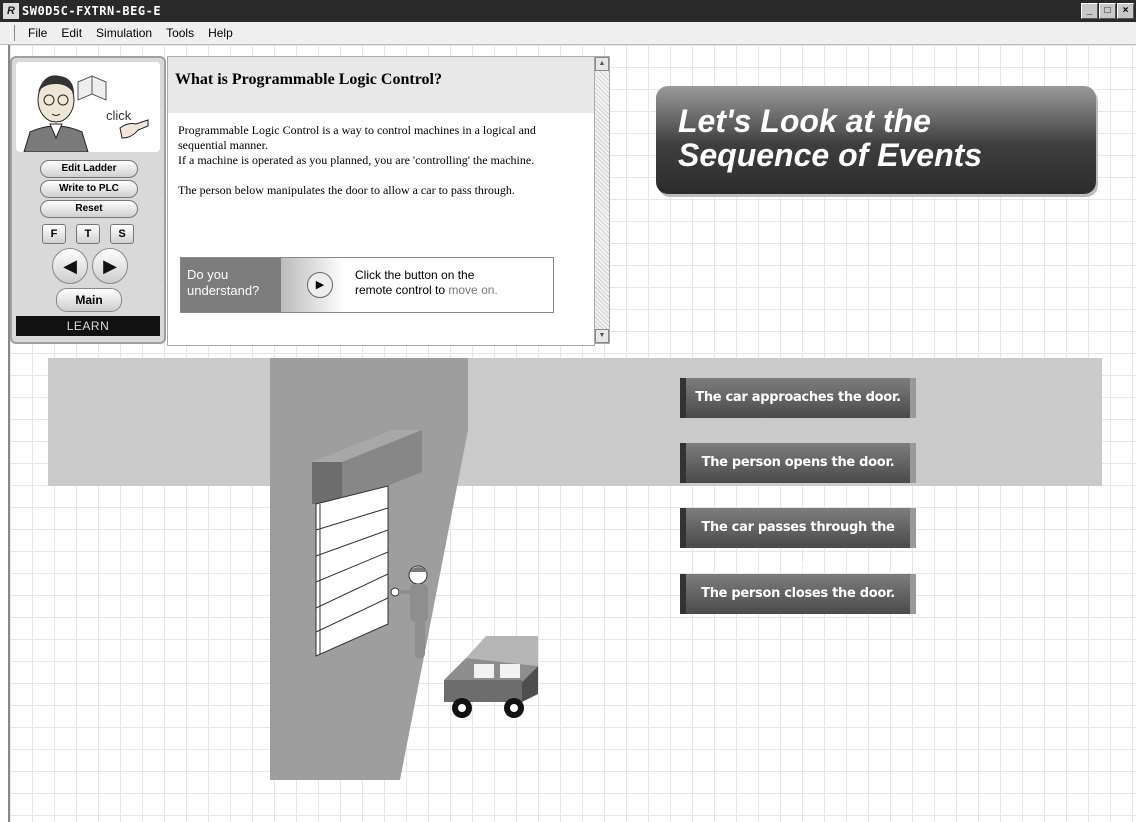 The height and width of the screenshot is (822, 1136). What do you see at coordinates (54, 234) in the screenshot?
I see `f-button: F` at bounding box center [54, 234].